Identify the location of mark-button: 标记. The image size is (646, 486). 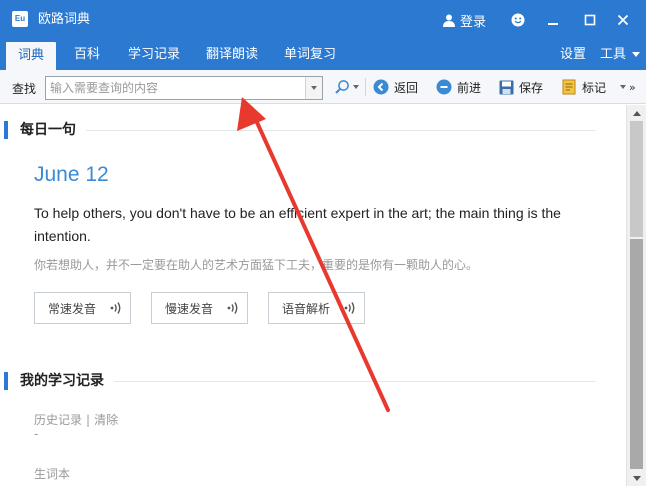
(584, 87).